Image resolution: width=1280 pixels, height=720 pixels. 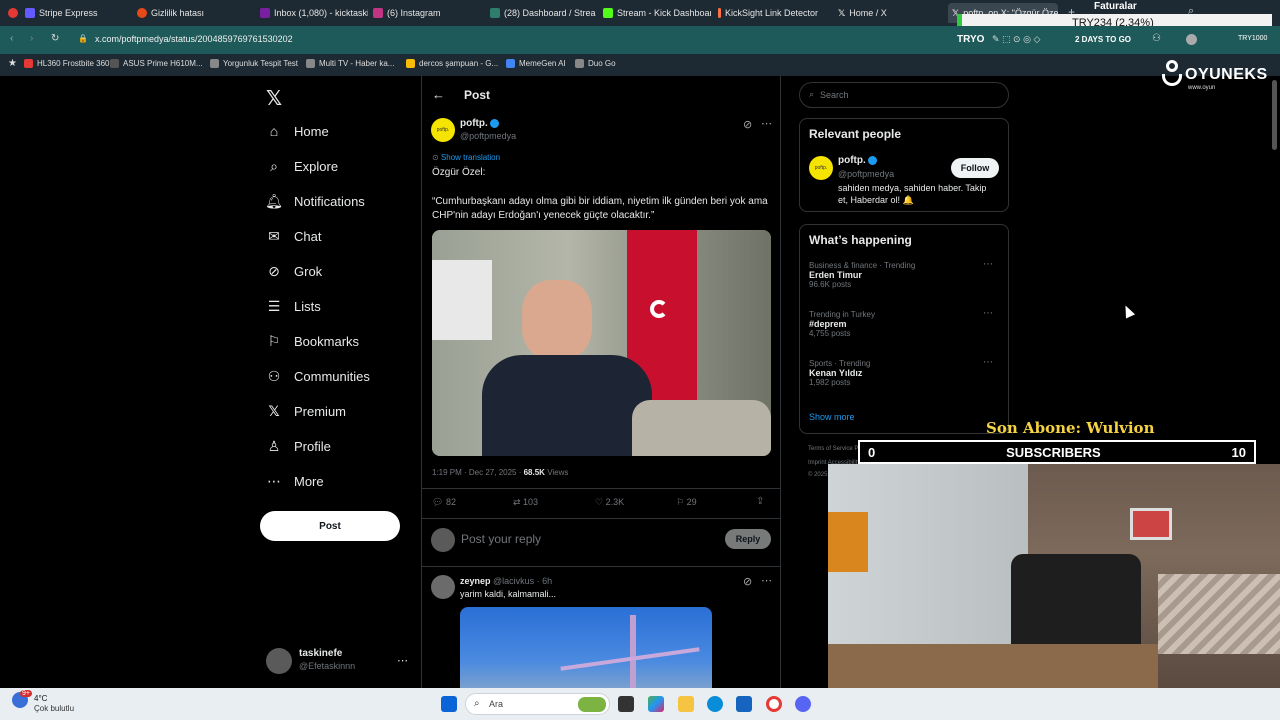 I want to click on home-icon: ⌂, so click(x=274, y=131).